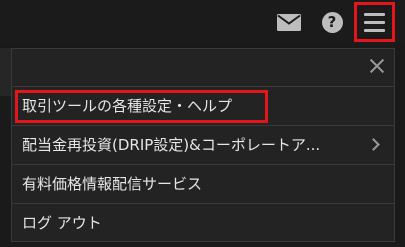  What do you see at coordinates (373, 144) in the screenshot?
I see `chevron-right-icon` at bounding box center [373, 144].